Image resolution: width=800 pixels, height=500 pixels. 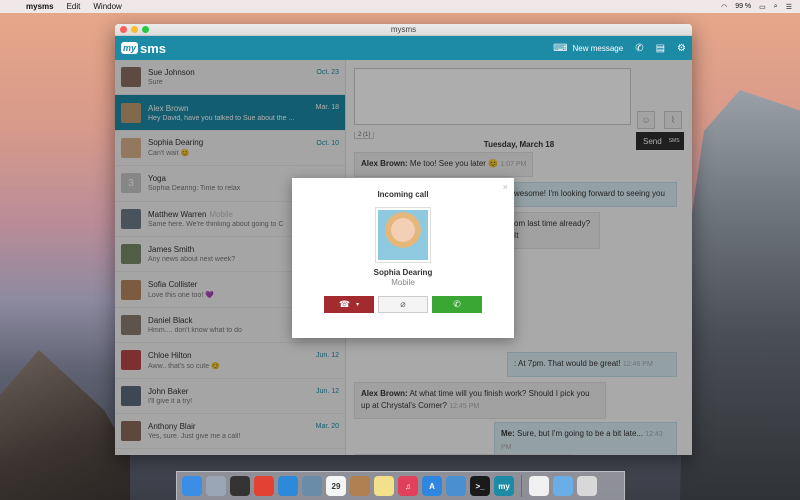 I want to click on window-title: mysms, so click(x=403, y=29).